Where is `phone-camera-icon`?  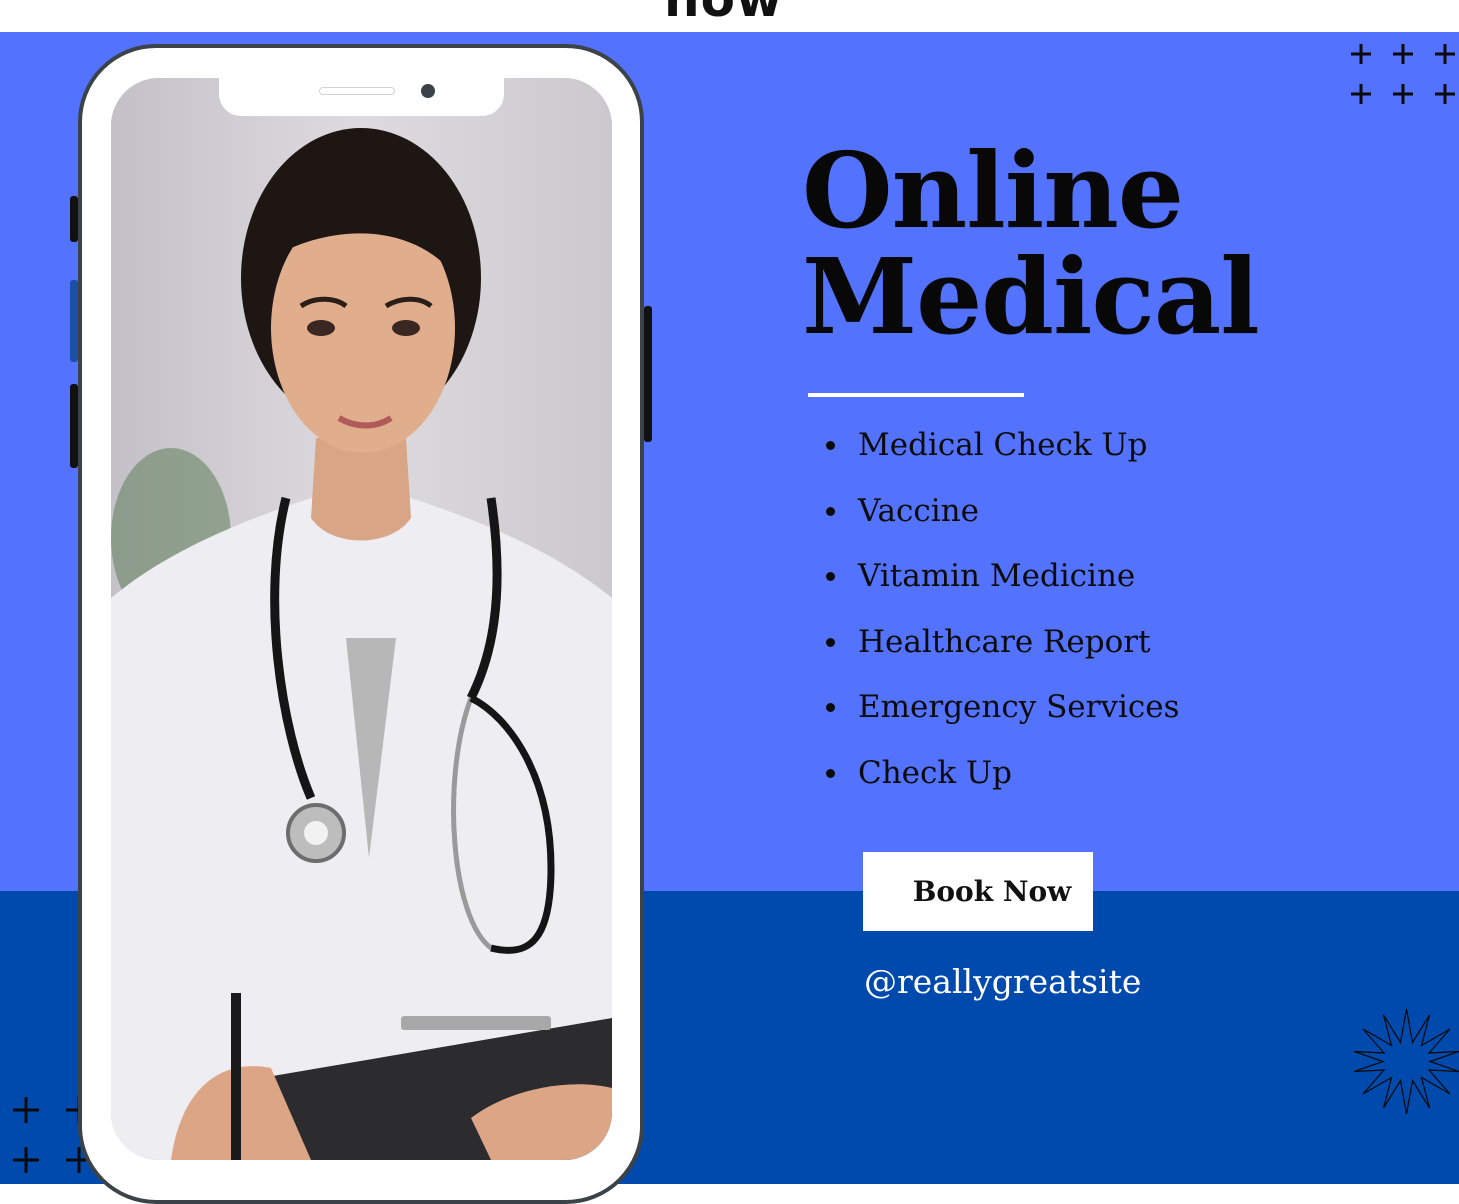
phone-camera-icon is located at coordinates (428, 91).